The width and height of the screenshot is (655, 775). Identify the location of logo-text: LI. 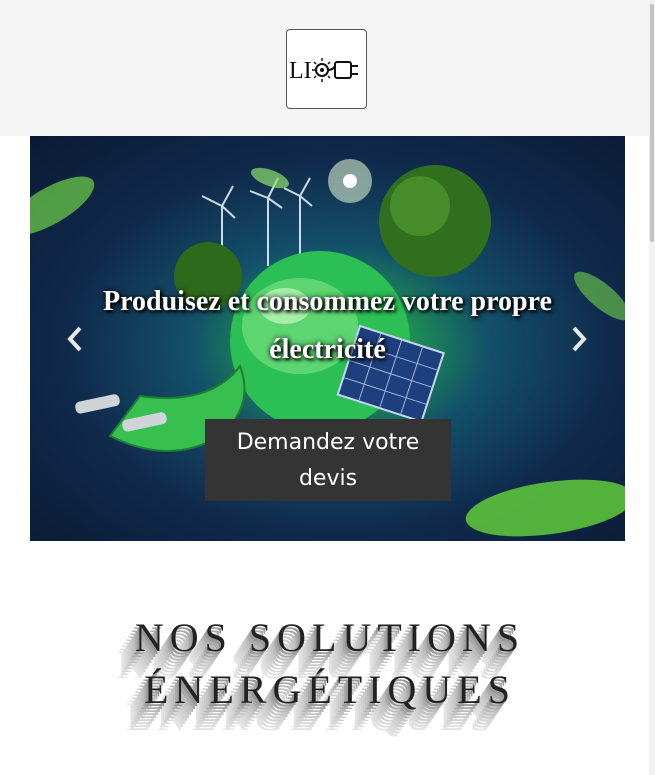
(300, 71).